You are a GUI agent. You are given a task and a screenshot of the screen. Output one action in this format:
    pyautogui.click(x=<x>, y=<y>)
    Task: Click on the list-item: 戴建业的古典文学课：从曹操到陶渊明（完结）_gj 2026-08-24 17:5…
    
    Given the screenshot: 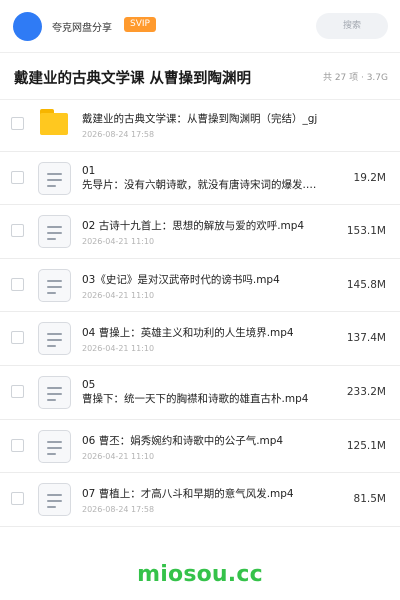 What is the action you would take?
    pyautogui.click(x=200, y=125)
    